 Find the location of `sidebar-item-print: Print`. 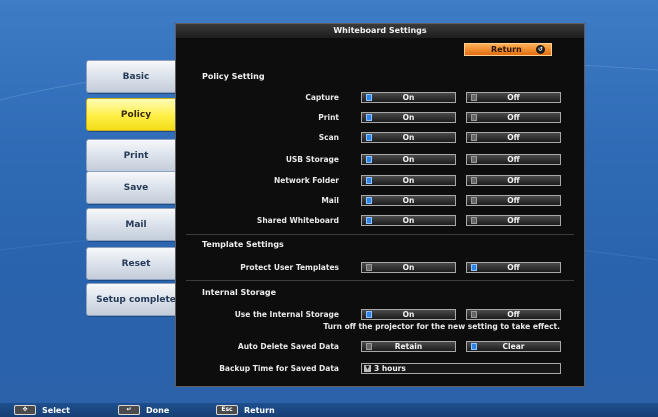

sidebar-item-print: Print is located at coordinates (136, 155).